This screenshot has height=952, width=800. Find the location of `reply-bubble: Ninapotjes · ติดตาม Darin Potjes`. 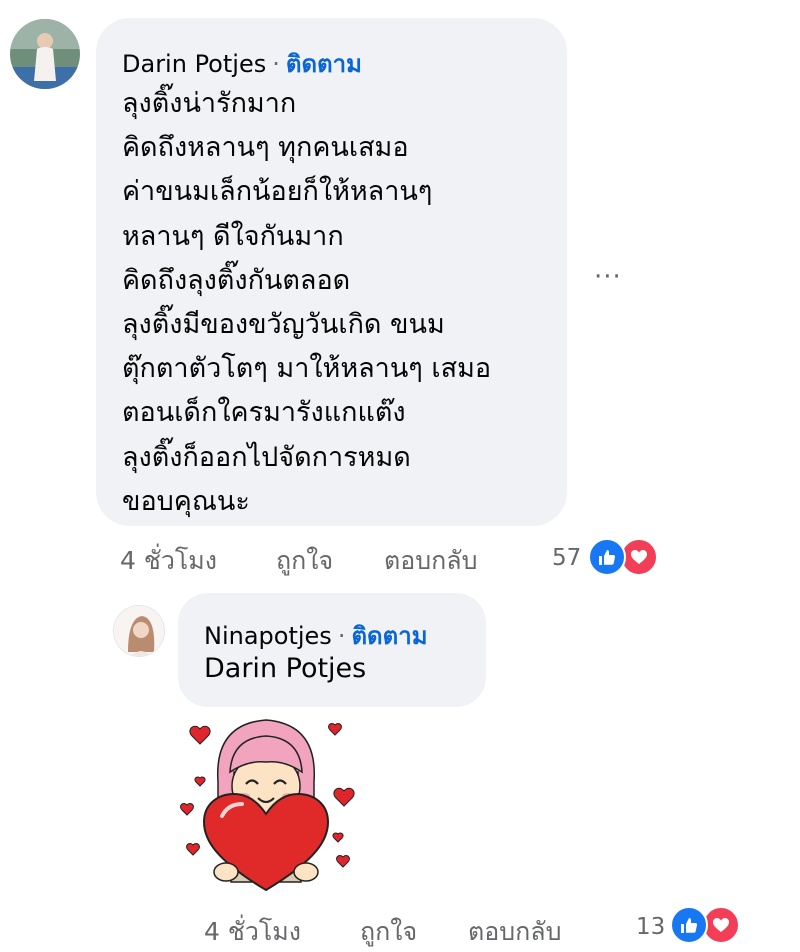

reply-bubble: Ninapotjes · ติดตาม Darin Potjes is located at coordinates (332, 650).